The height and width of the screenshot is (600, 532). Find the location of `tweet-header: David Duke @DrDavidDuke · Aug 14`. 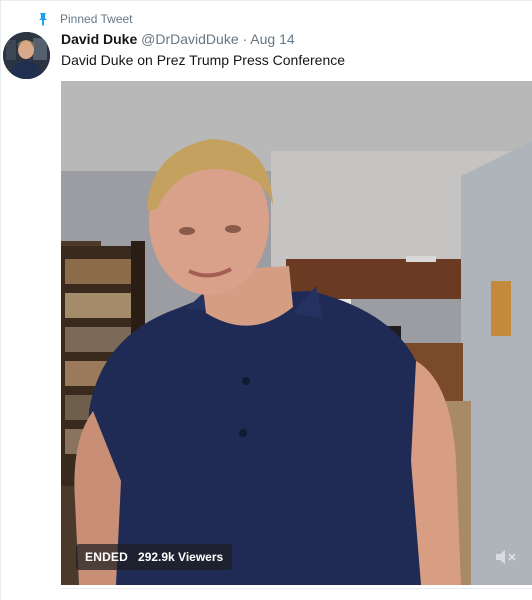

tweet-header: David Duke @DrDavidDuke · Aug 14 is located at coordinates (178, 39).